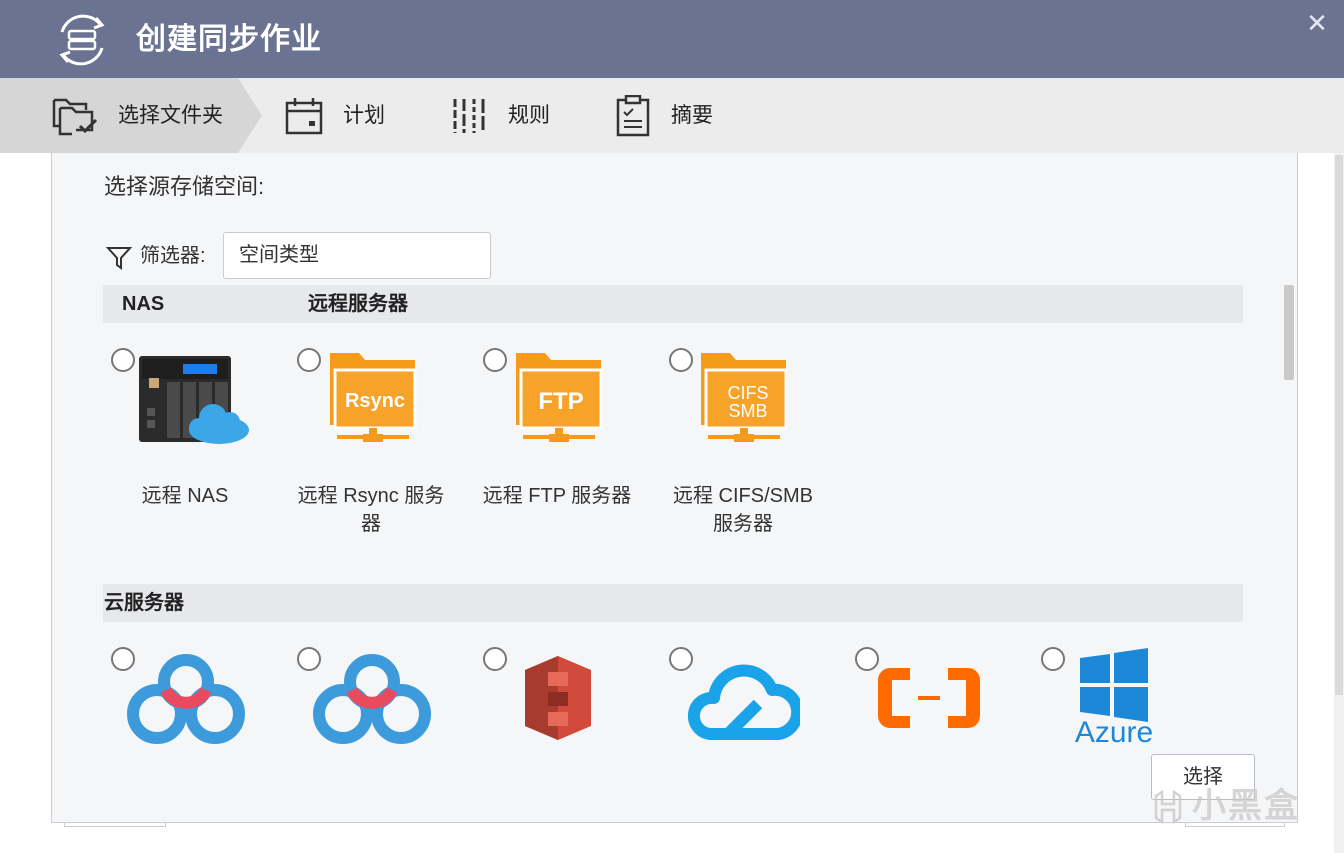  What do you see at coordinates (194, 400) in the screenshot?
I see `remote-nas-icon` at bounding box center [194, 400].